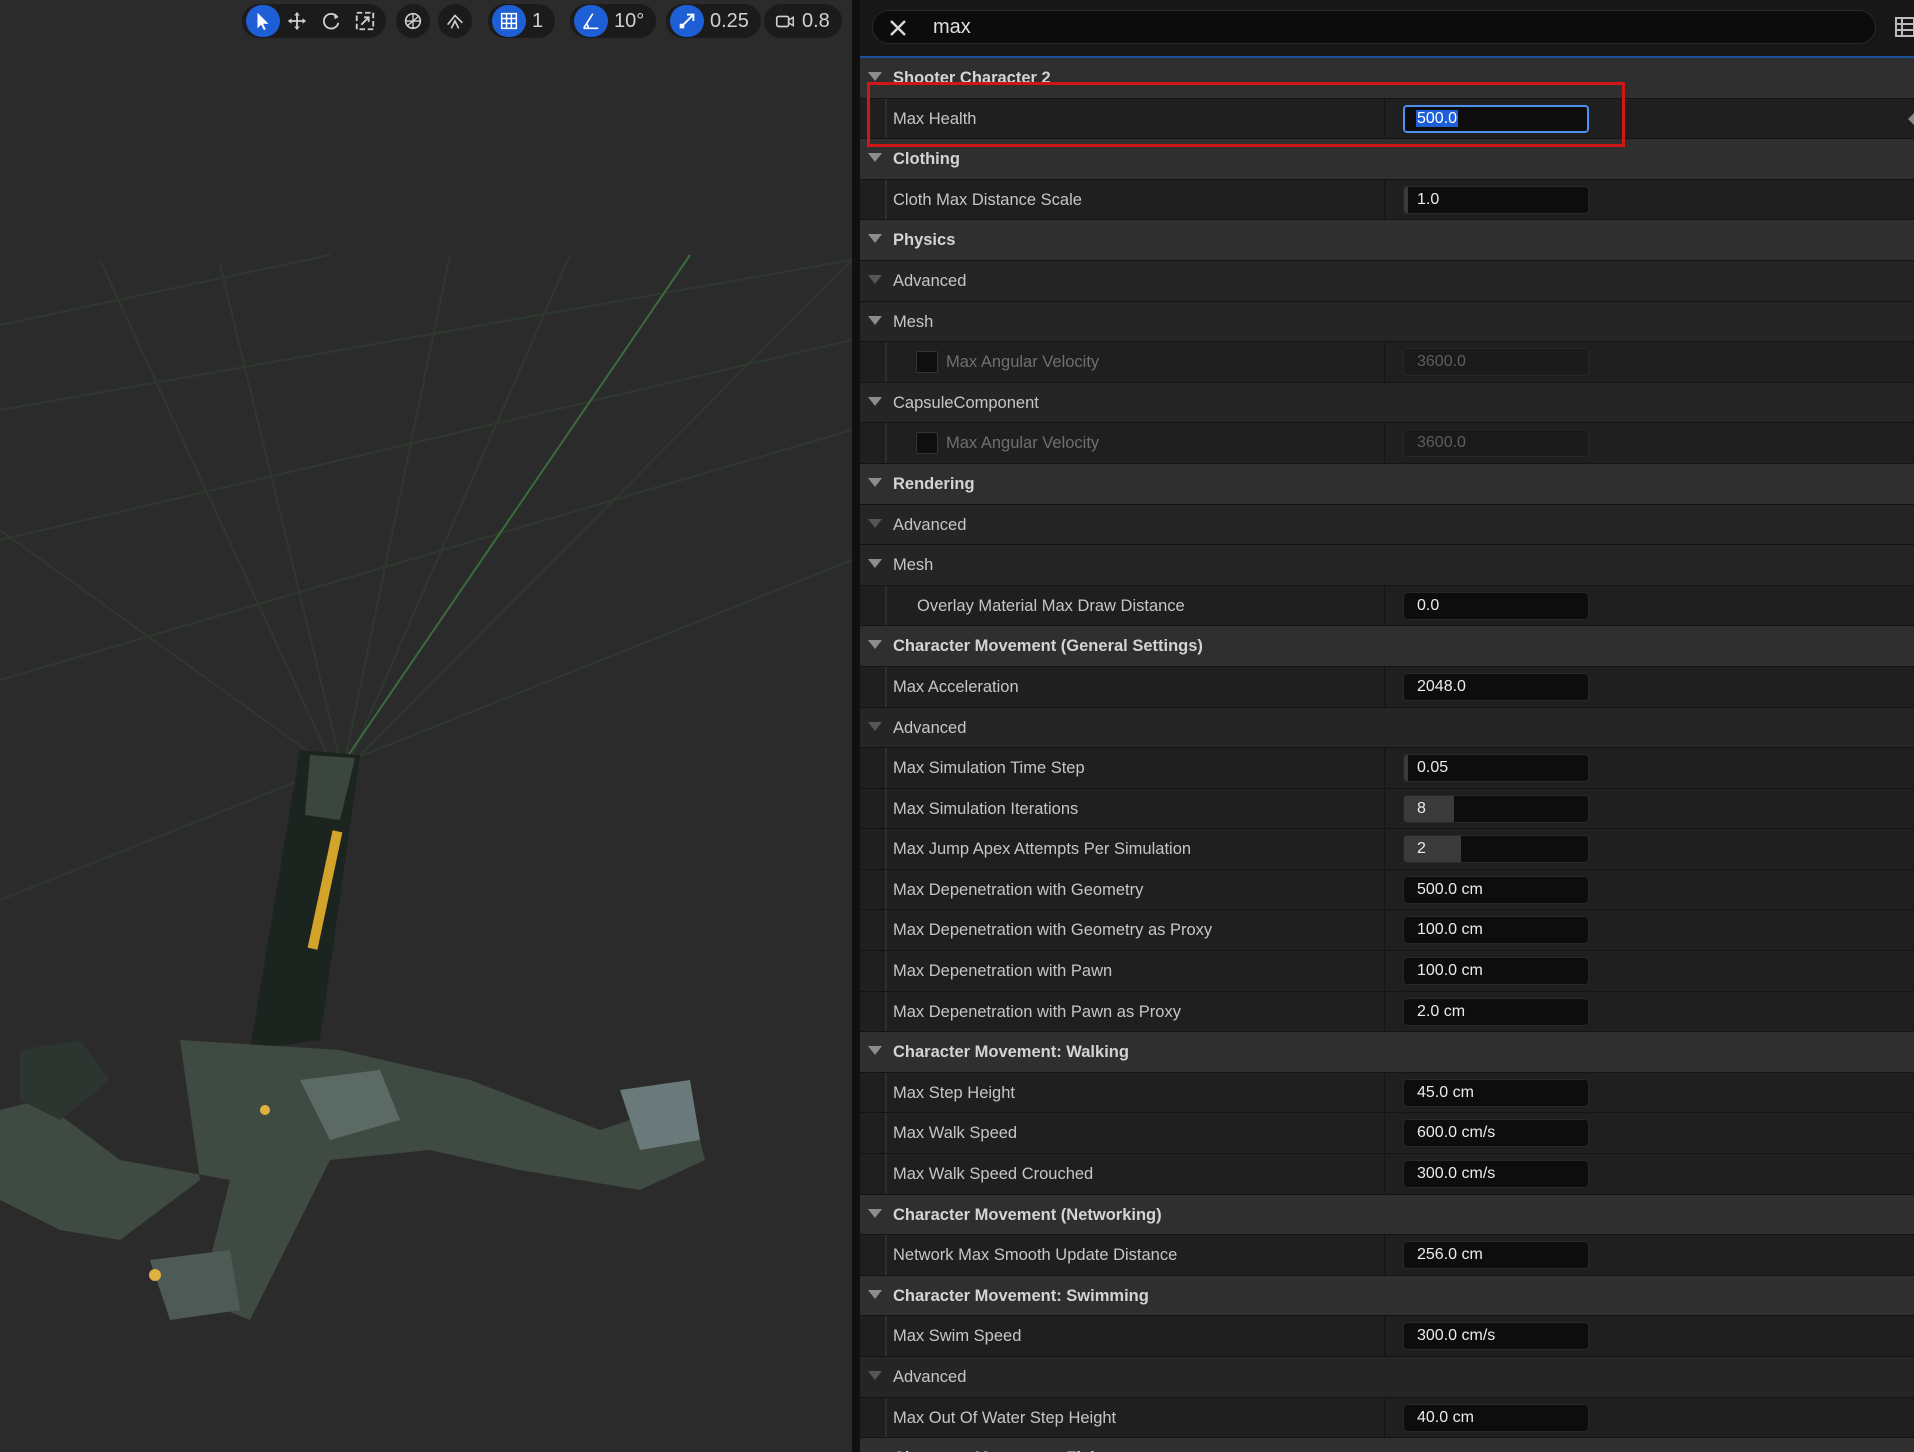  What do you see at coordinates (1387, 1093) in the screenshot?
I see `property-row: Max Step Height 45.0 cm` at bounding box center [1387, 1093].